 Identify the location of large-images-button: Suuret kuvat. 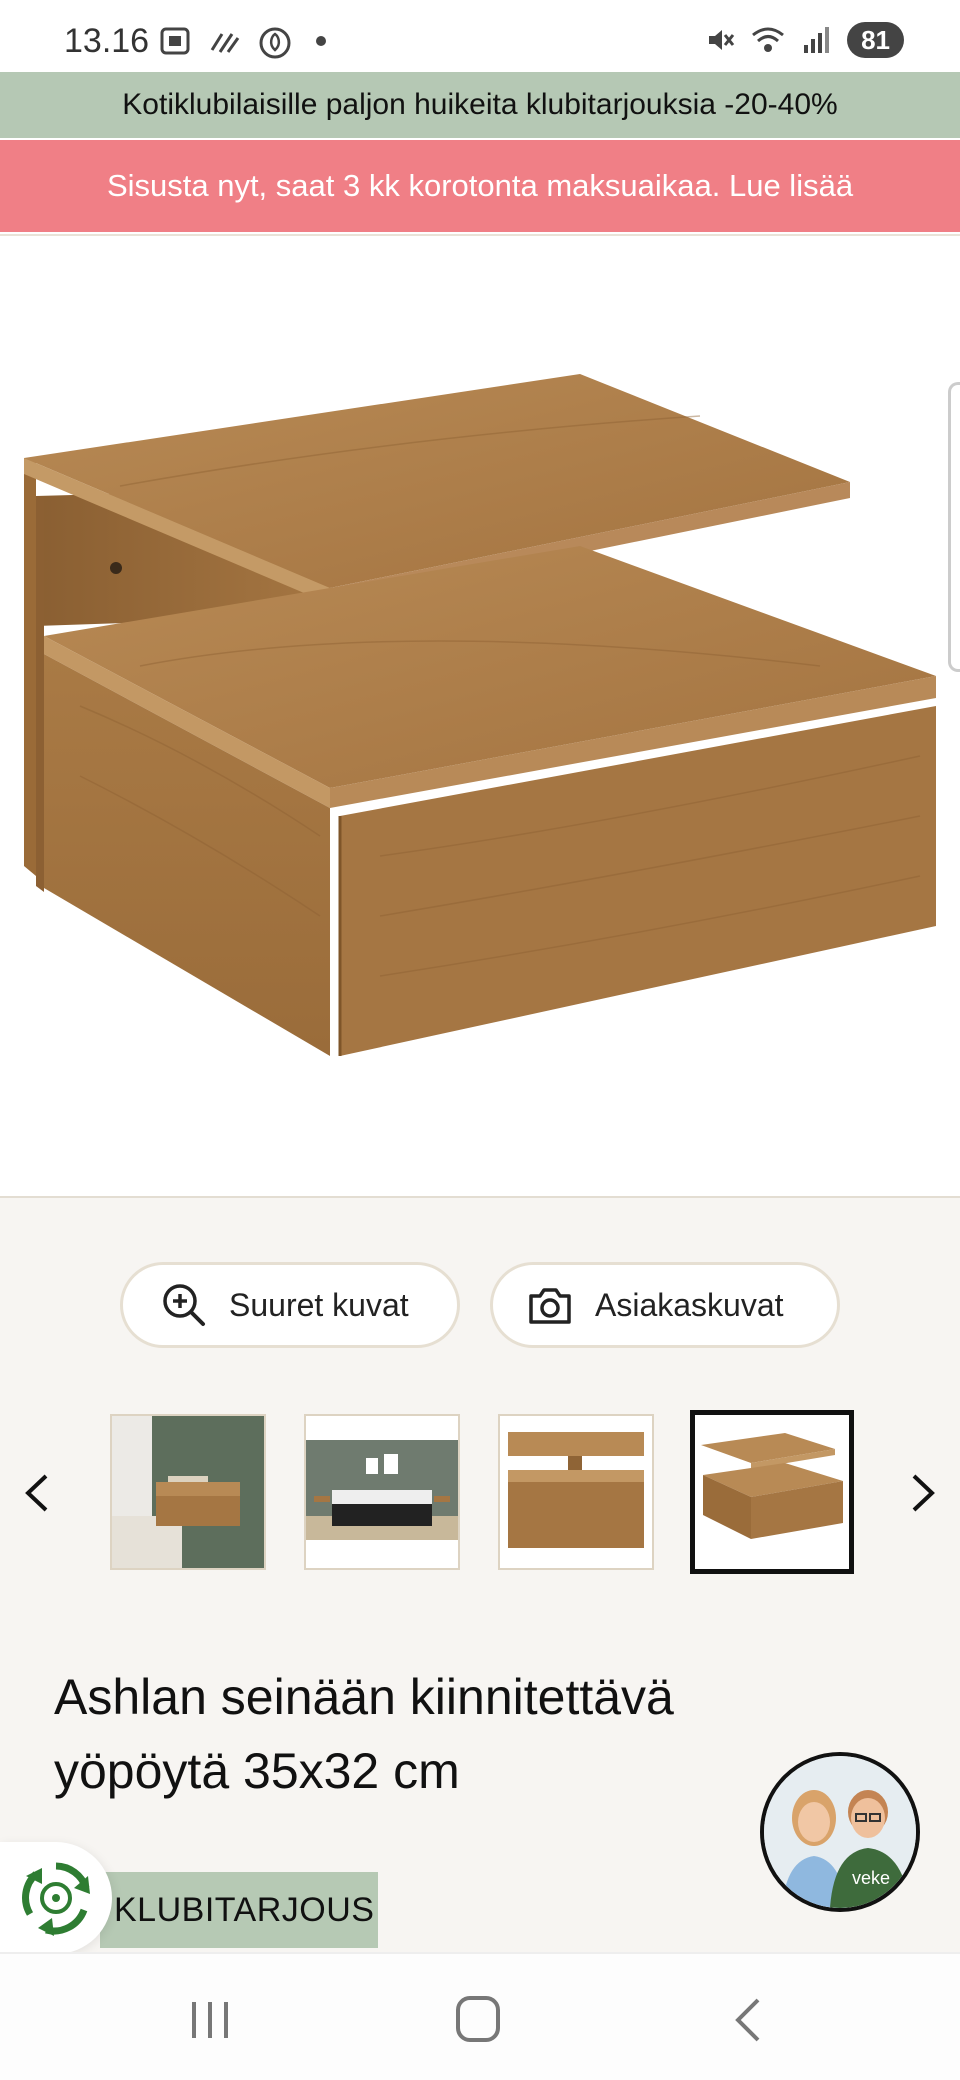
(290, 1305).